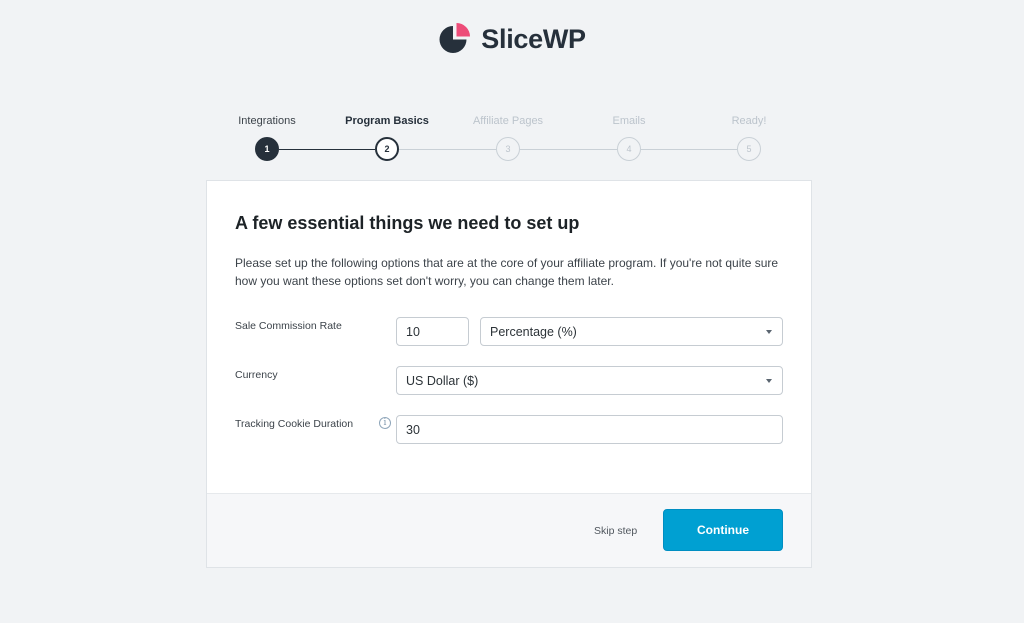 The width and height of the screenshot is (1024, 623). I want to click on step-label-program-basics: Program Basics, so click(387, 121).